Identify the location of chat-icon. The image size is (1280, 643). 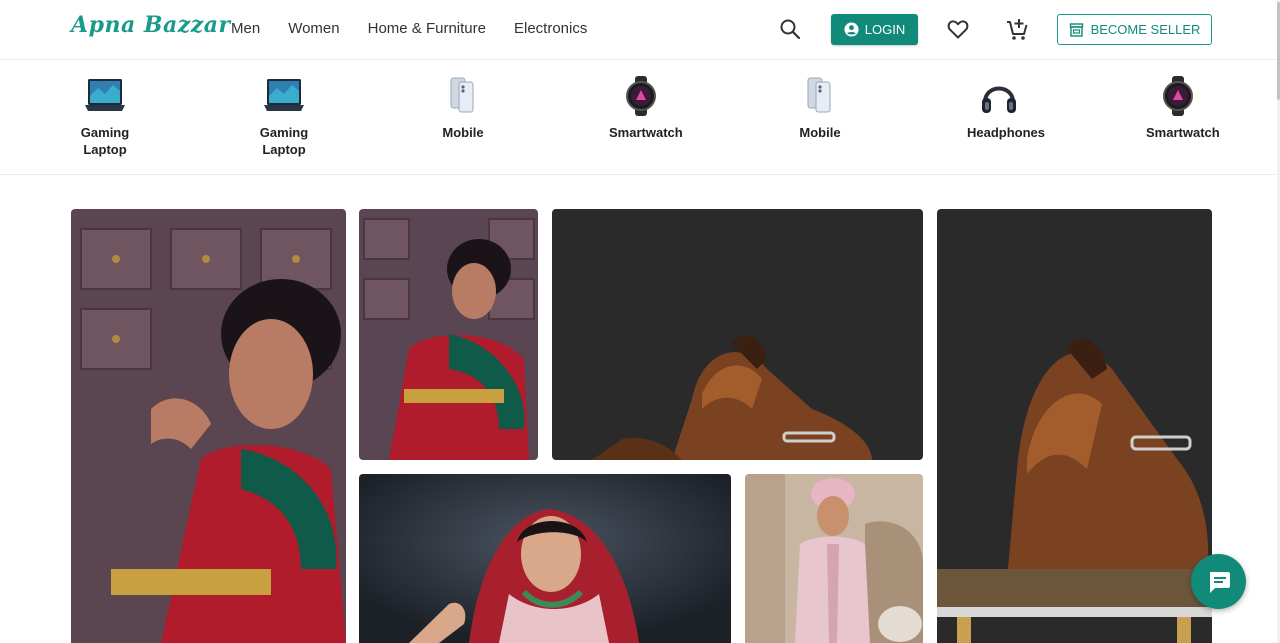
(1219, 582).